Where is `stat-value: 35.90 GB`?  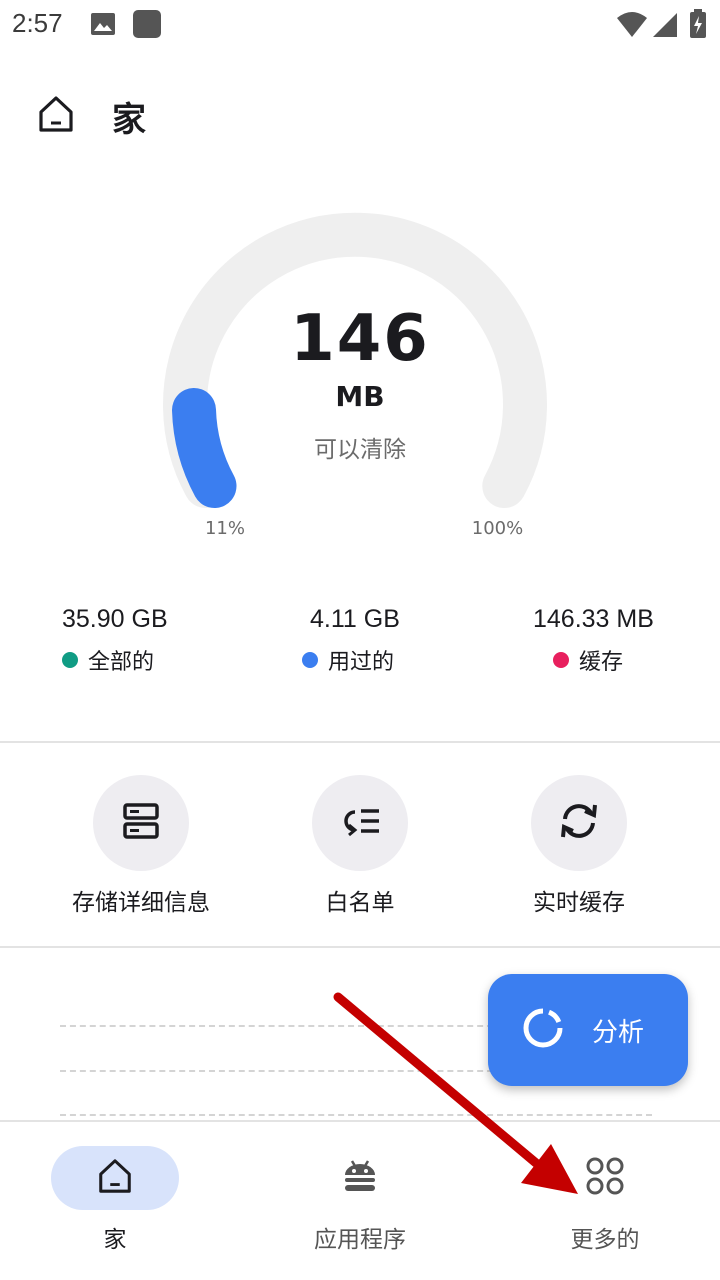 stat-value: 35.90 GB is located at coordinates (115, 619).